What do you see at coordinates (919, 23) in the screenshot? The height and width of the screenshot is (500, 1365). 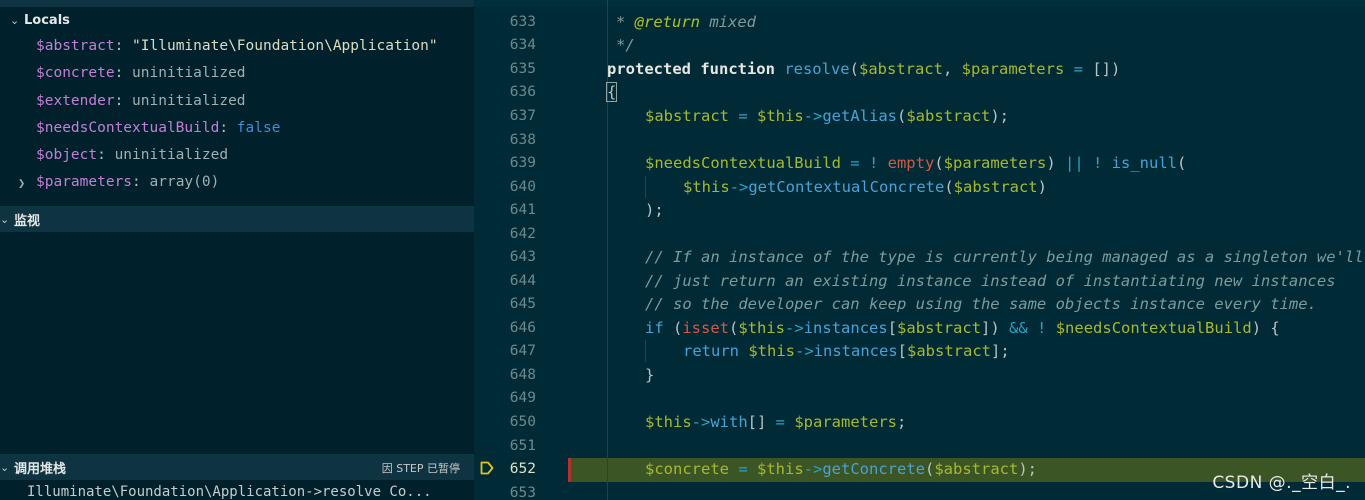 I see `code-line: 633 * @return mixed` at bounding box center [919, 23].